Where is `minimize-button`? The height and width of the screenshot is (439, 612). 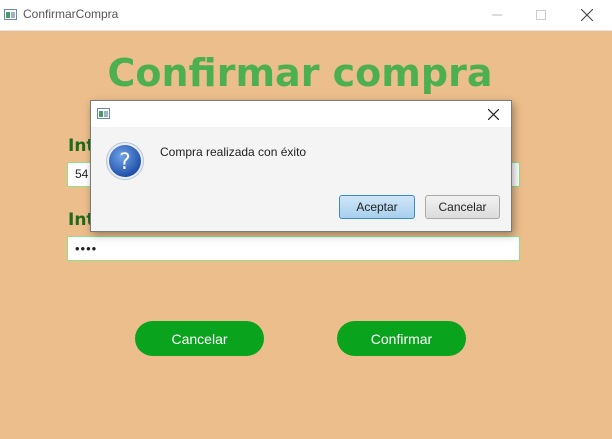
minimize-button is located at coordinates (497, 15).